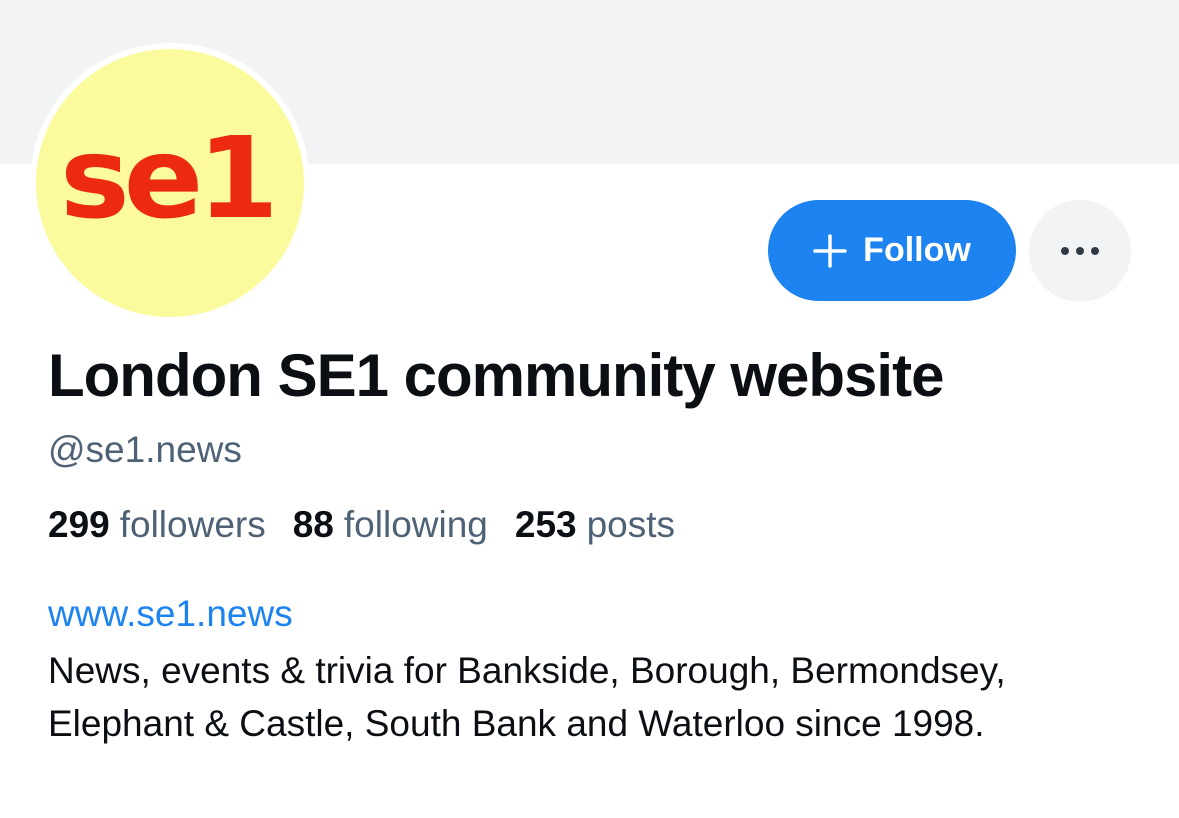 The width and height of the screenshot is (1179, 818). I want to click on following-label: following, so click(415, 524).